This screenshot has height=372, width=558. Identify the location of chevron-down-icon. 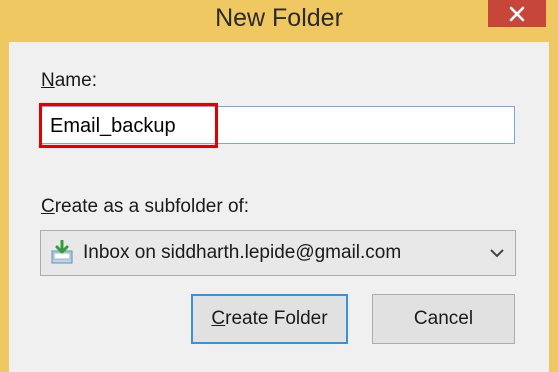
(497, 253).